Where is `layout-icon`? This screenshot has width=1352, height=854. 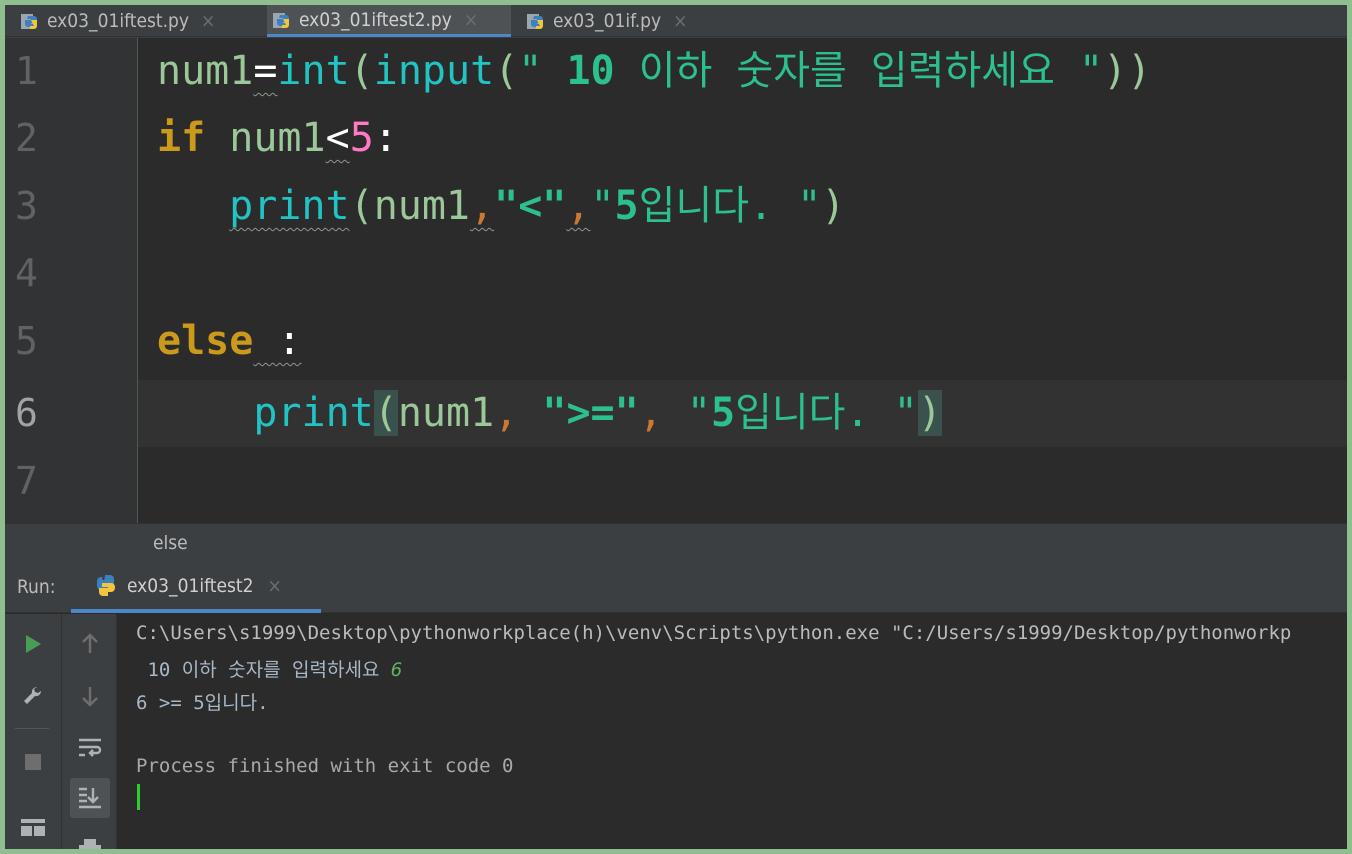
layout-icon is located at coordinates (33, 827).